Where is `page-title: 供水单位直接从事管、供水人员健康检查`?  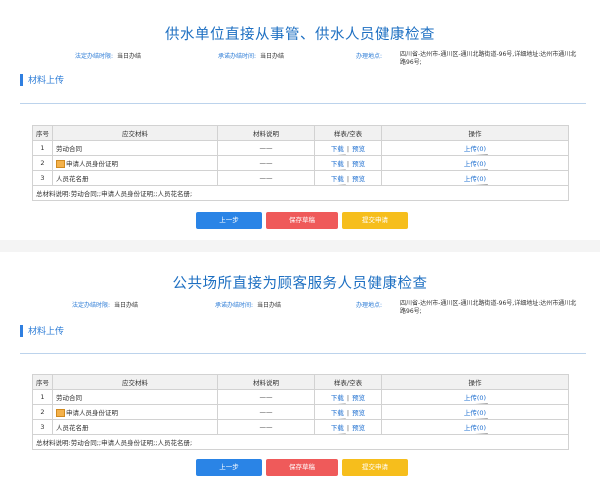 page-title: 供水单位直接从事管、供水人员健康检查 is located at coordinates (300, 35).